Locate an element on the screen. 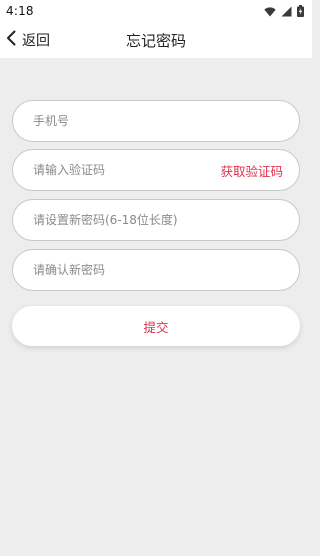  back-label: 返回 is located at coordinates (36, 41).